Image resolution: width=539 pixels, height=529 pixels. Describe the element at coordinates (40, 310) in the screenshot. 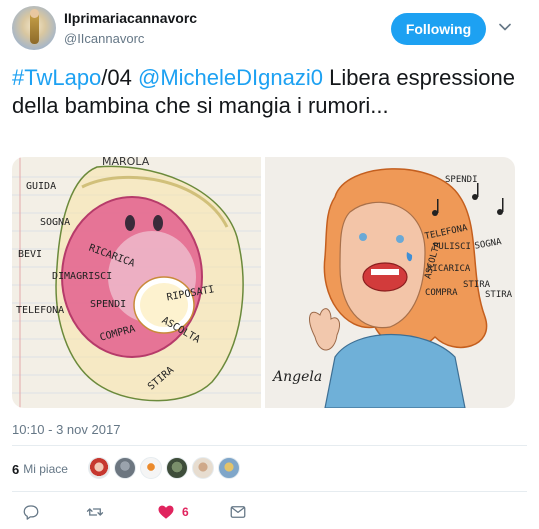

I see `word-1-6: TELEFONA` at that location.